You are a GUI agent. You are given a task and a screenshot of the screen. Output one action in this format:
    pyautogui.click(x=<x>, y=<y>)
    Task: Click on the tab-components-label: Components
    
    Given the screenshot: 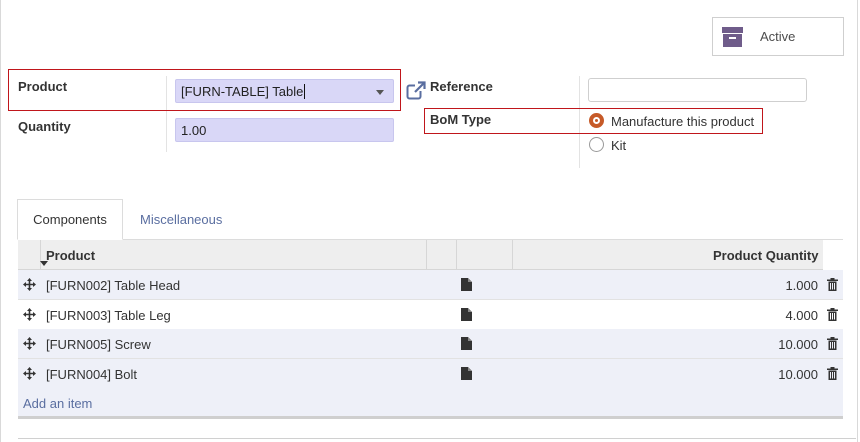 What is the action you would take?
    pyautogui.click(x=70, y=219)
    